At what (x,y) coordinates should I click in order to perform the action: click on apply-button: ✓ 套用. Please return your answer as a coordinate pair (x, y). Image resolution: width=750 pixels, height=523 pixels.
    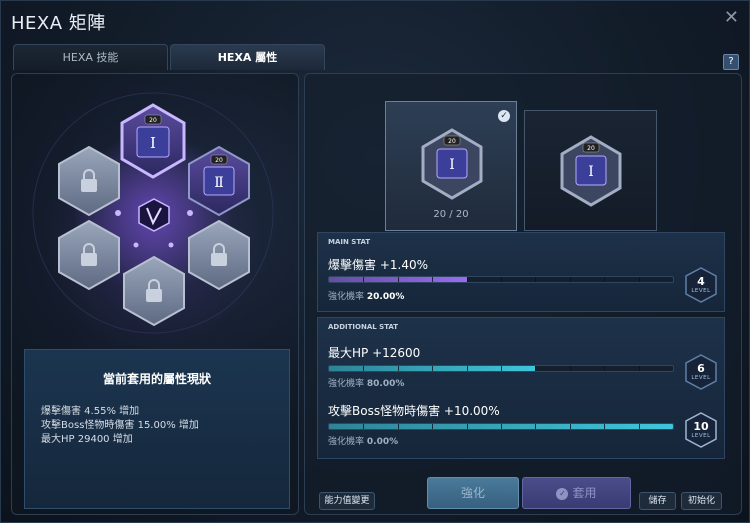
    Looking at the image, I should click on (576, 493).